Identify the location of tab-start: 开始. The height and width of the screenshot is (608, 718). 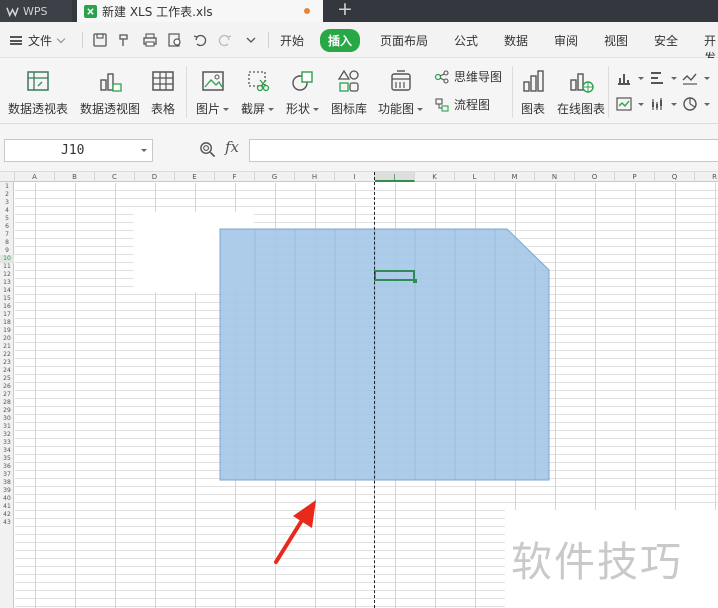
(292, 40).